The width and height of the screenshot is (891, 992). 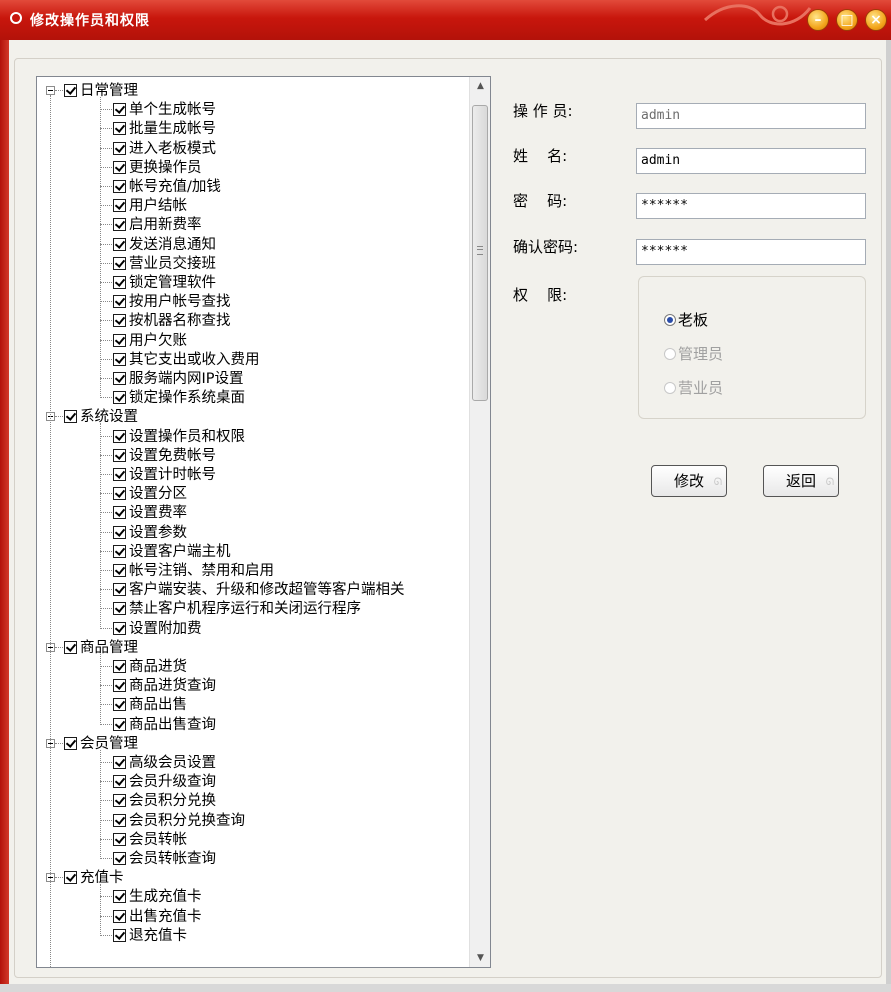 What do you see at coordinates (164, 782) in the screenshot?
I see `tree-item-row: 会员升级查询` at bounding box center [164, 782].